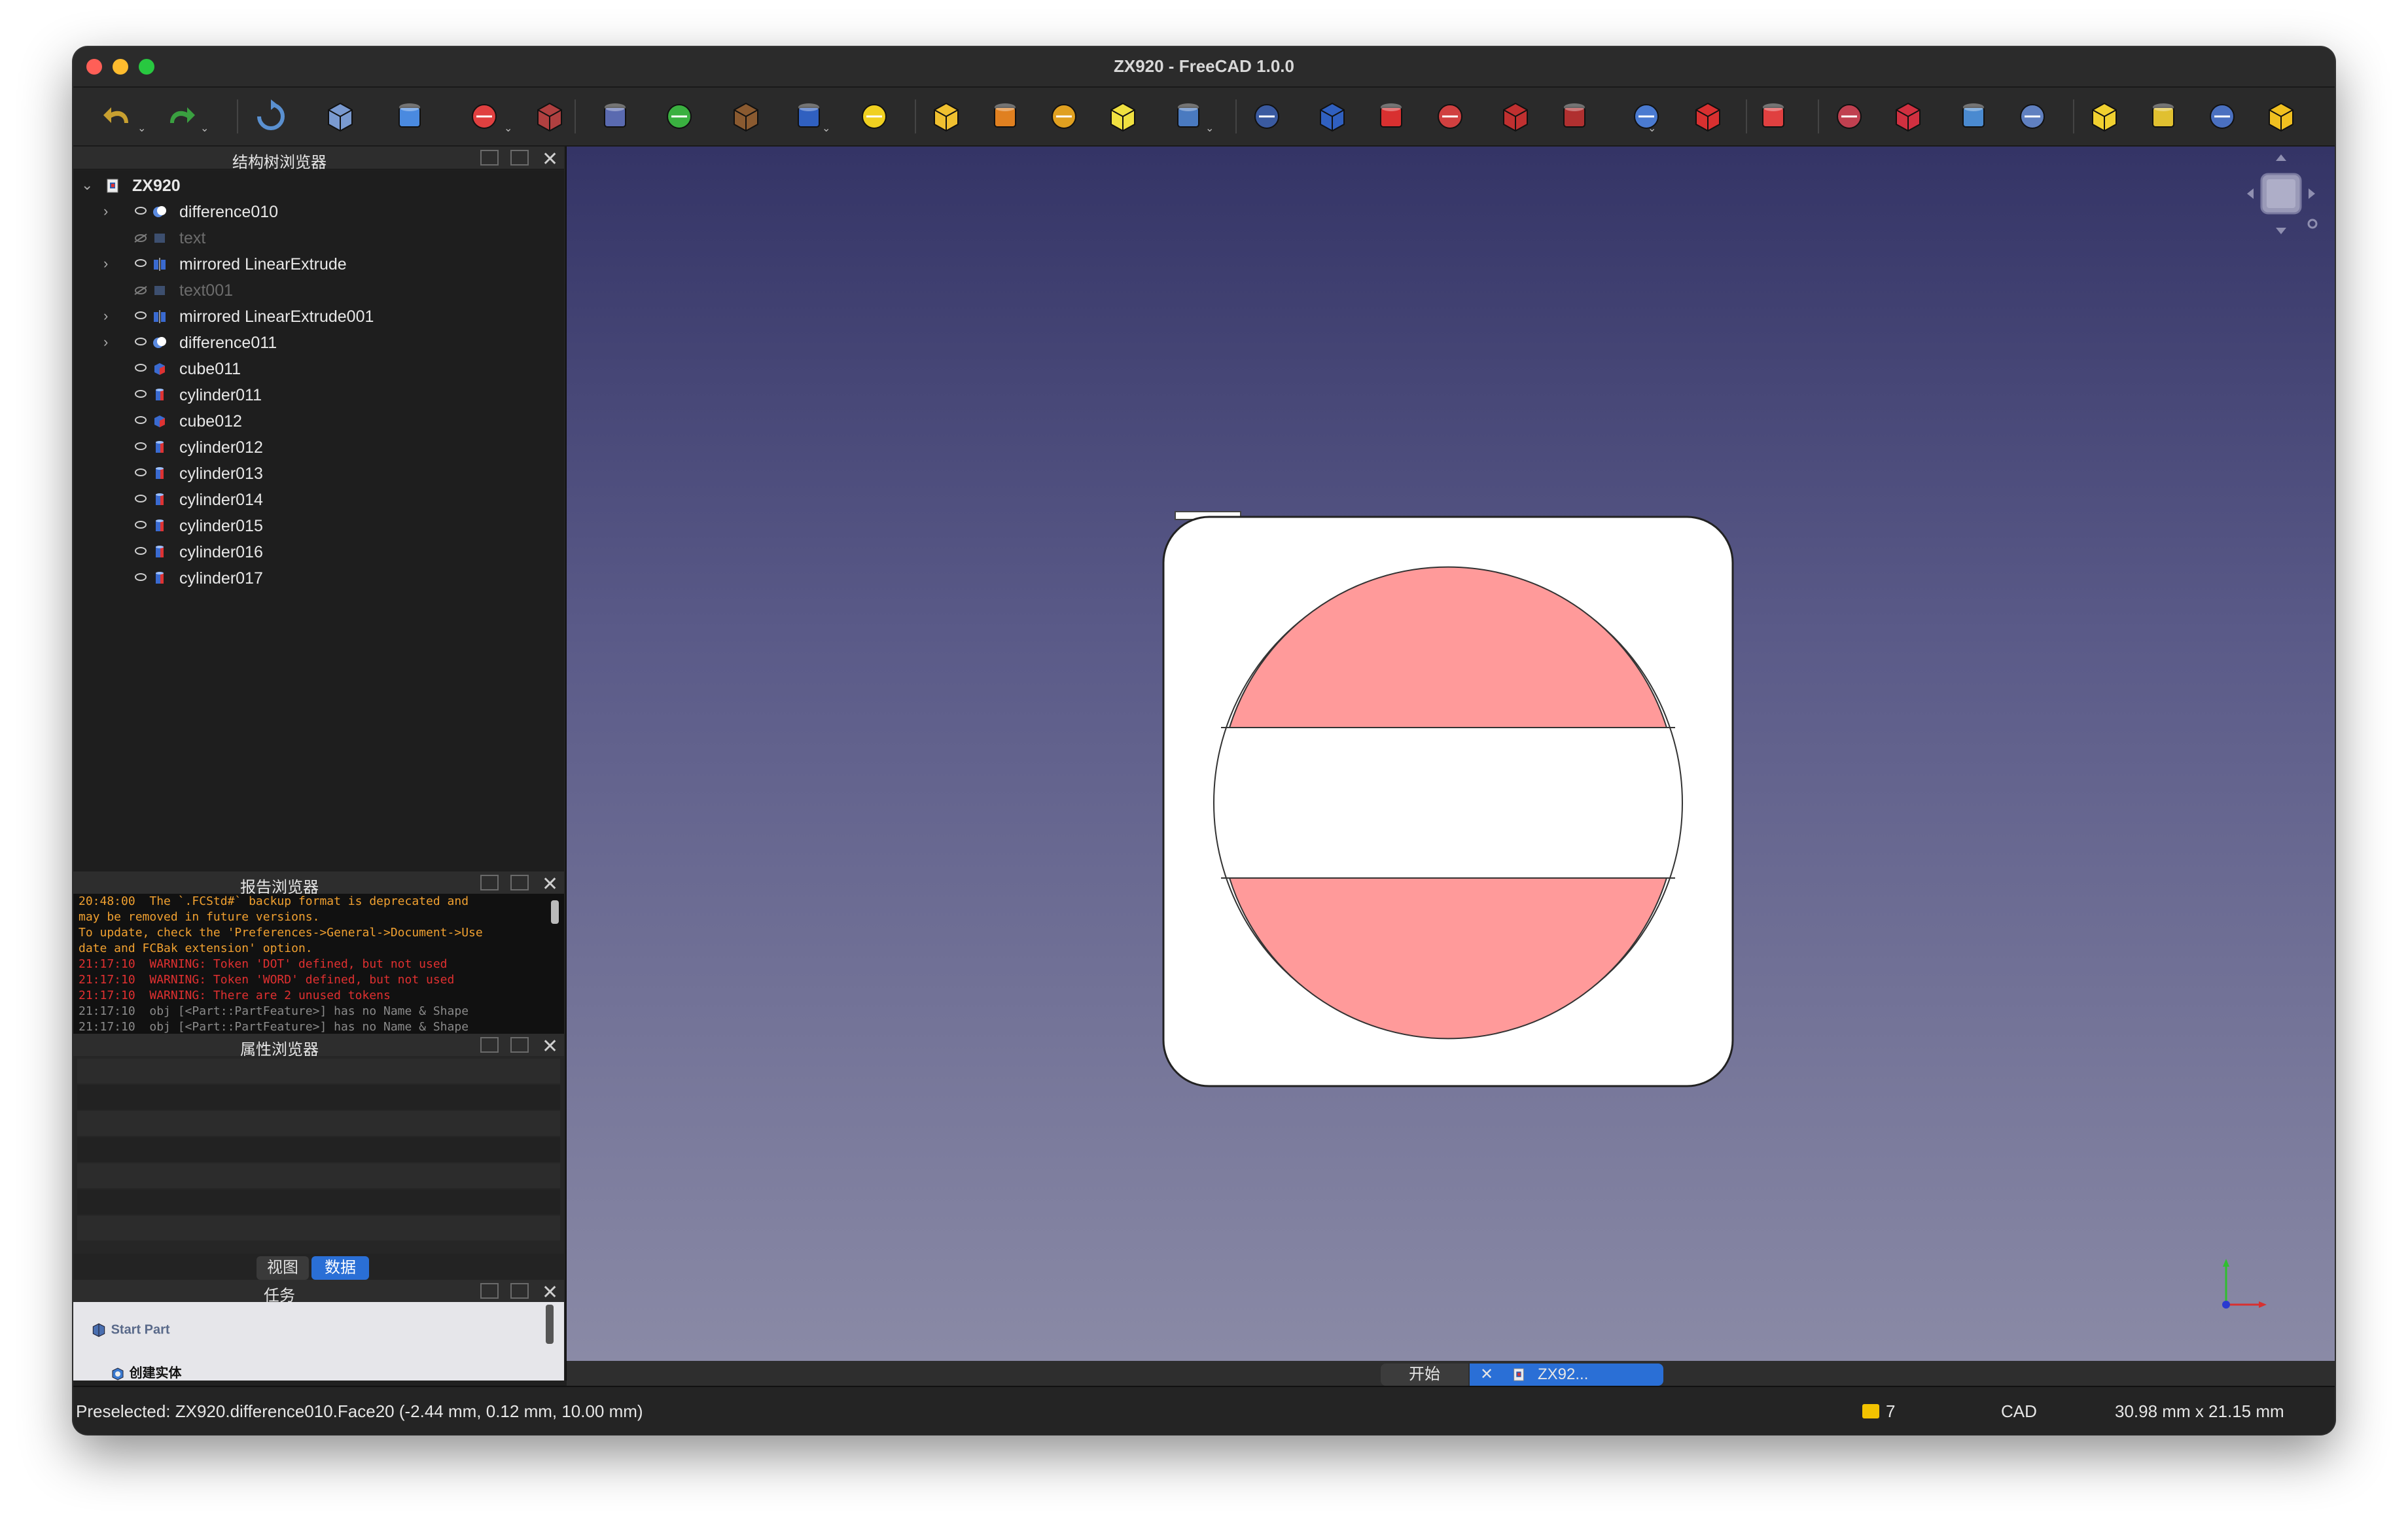  What do you see at coordinates (141, 128) in the screenshot?
I see `undo-dropdown-icon: ⌄` at bounding box center [141, 128].